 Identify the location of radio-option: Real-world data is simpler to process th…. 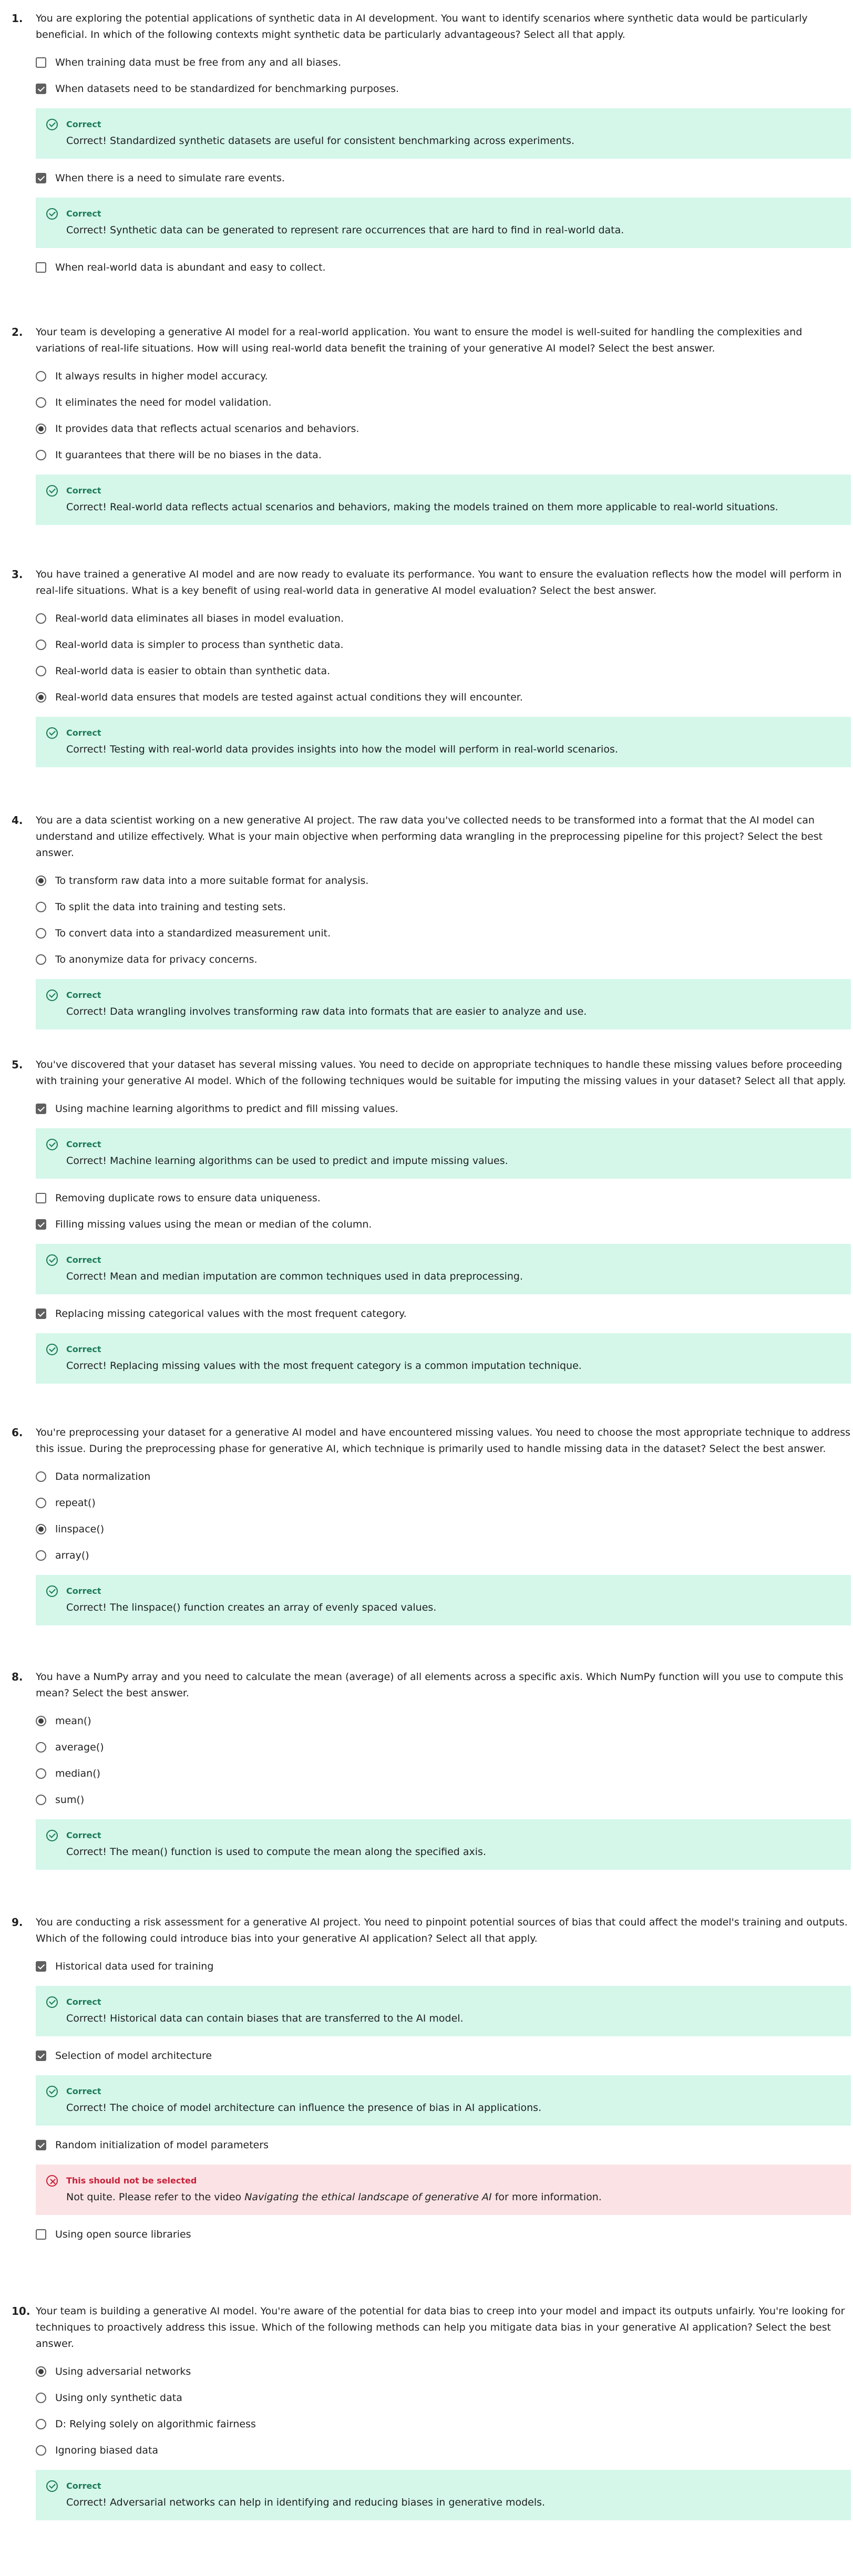
(444, 645).